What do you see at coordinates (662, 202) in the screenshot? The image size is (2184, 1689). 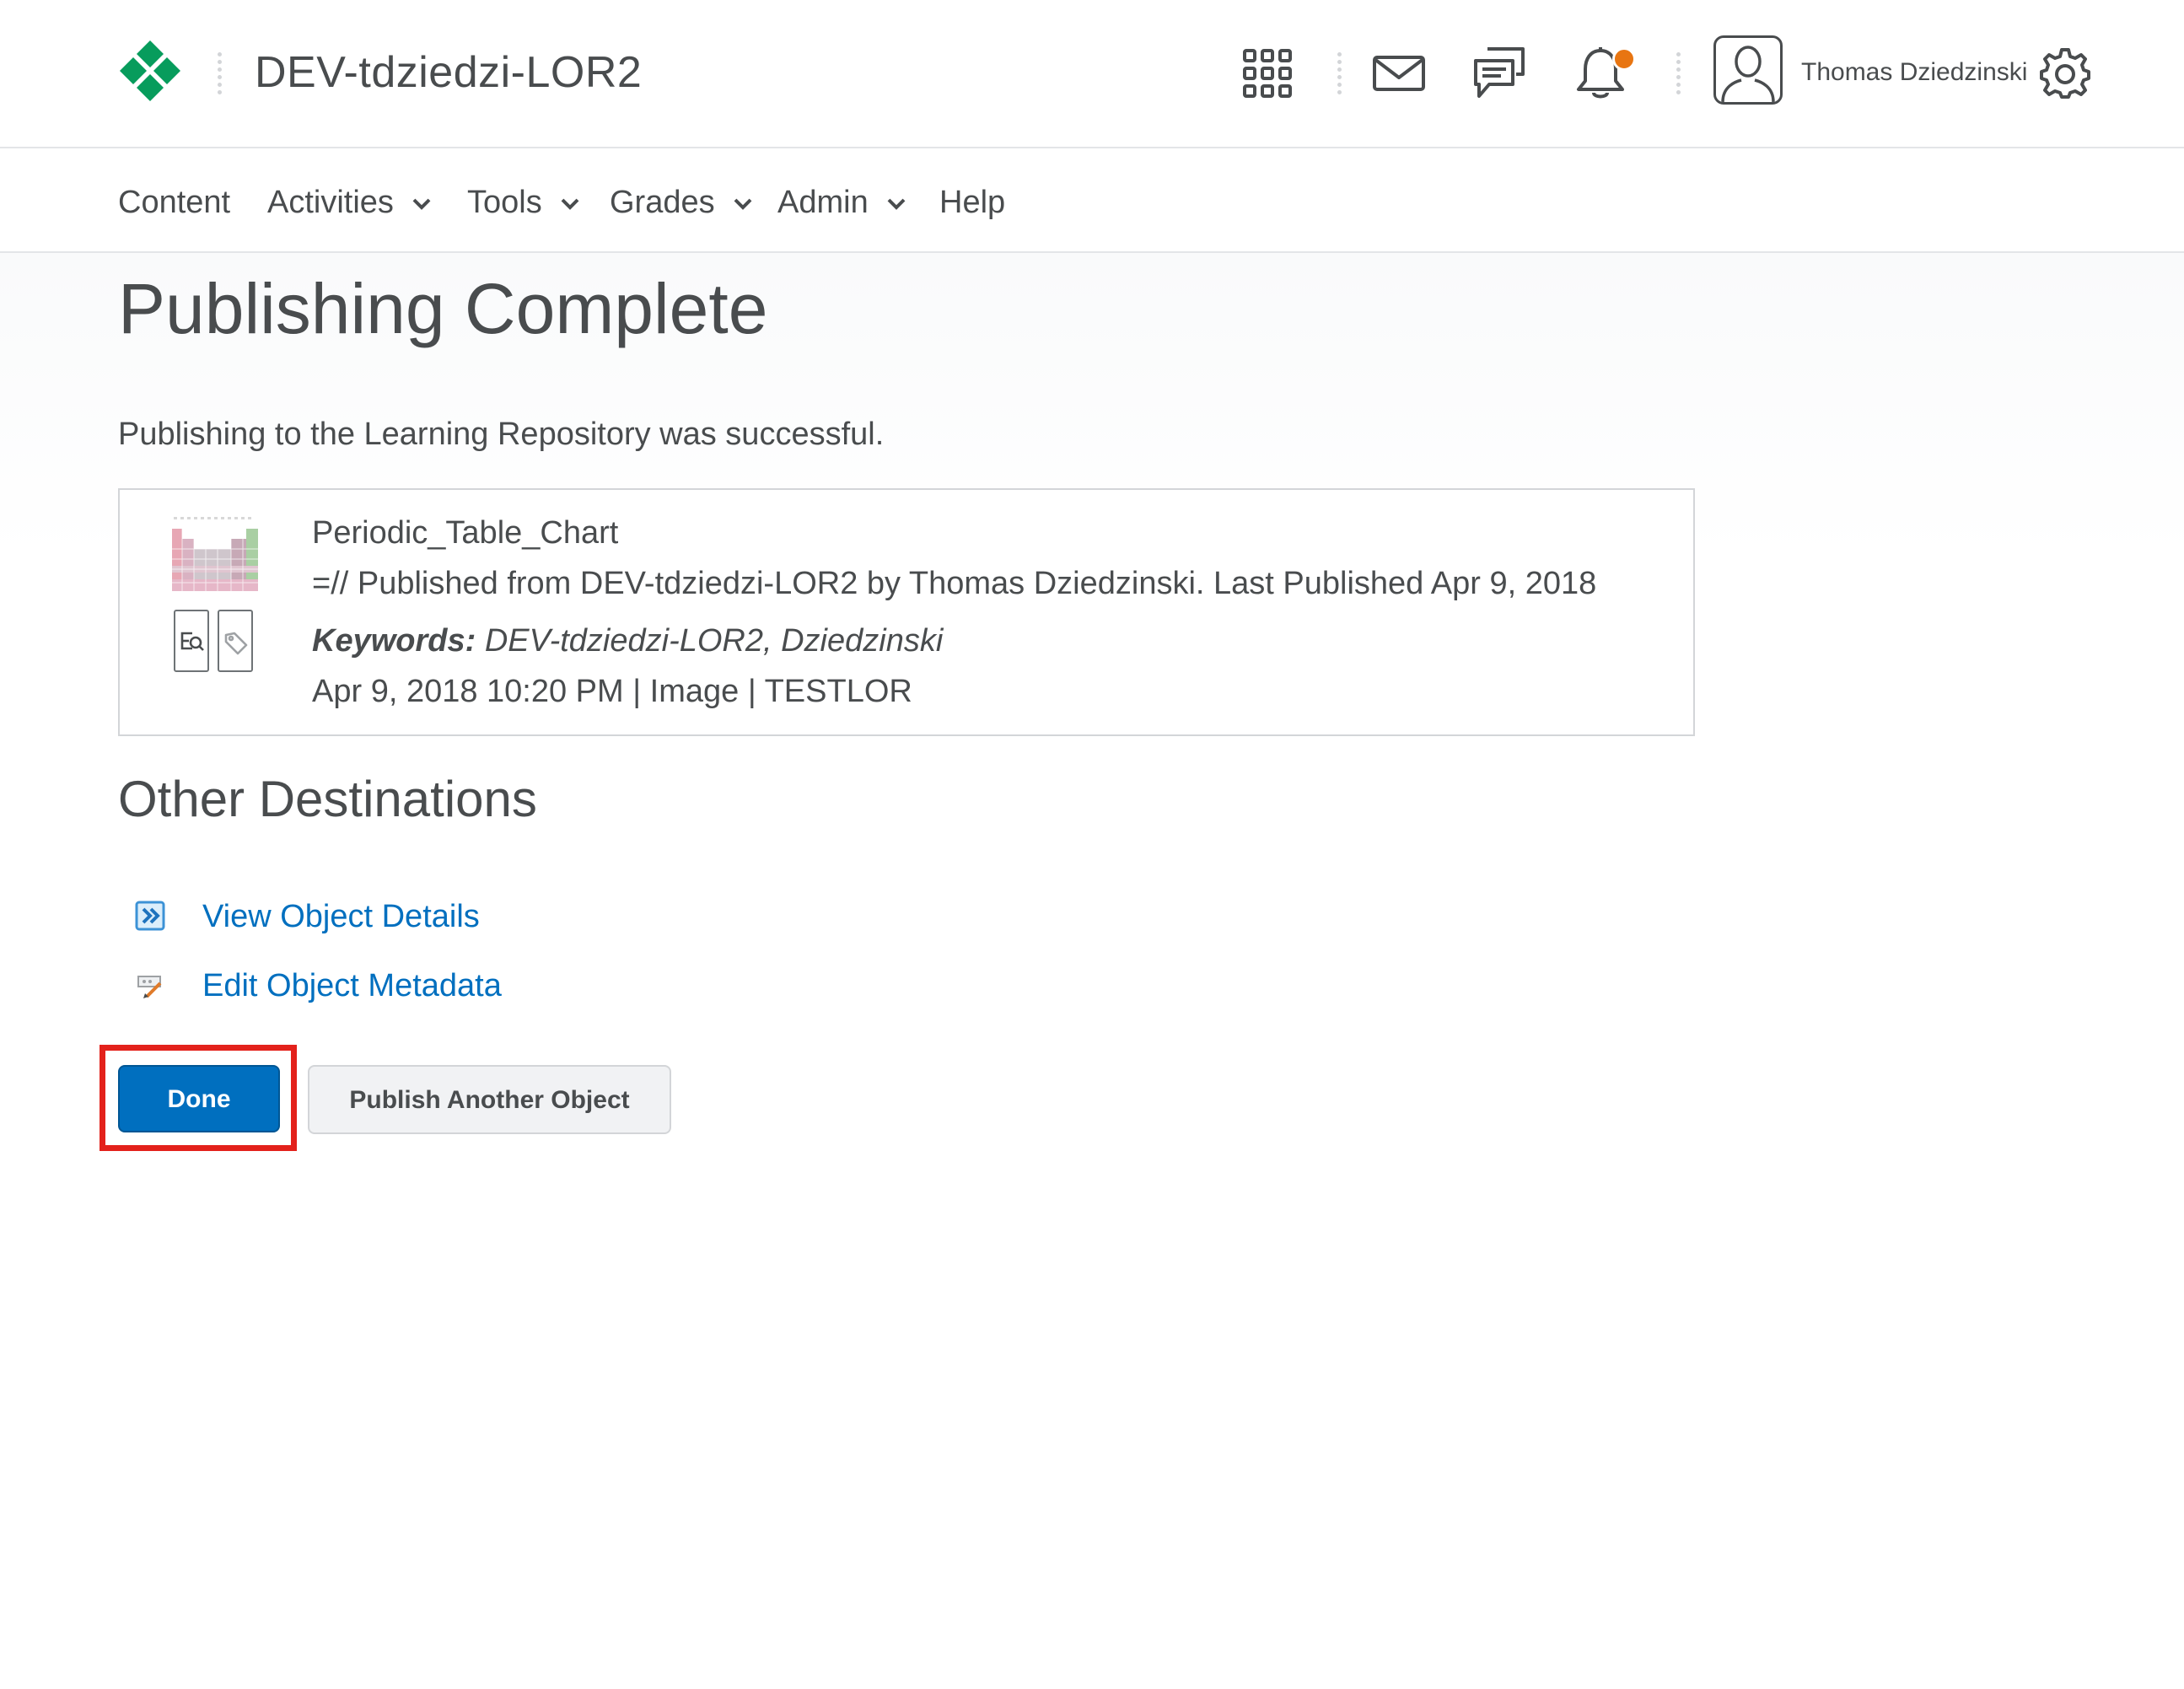 I see `nav-item-label: Grades` at bounding box center [662, 202].